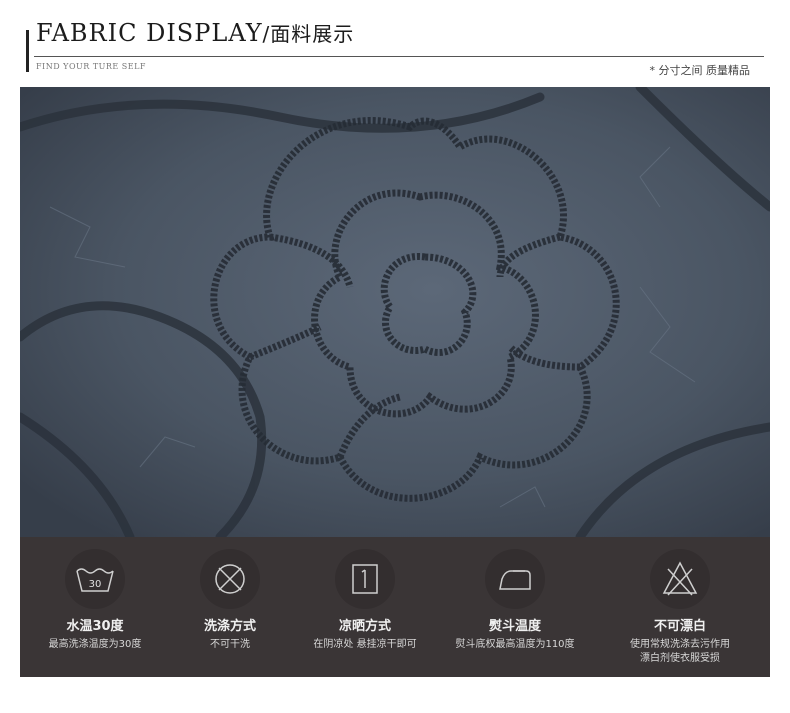 This screenshot has width=790, height=713. I want to click on wash-30-icon: 30, so click(95, 579).